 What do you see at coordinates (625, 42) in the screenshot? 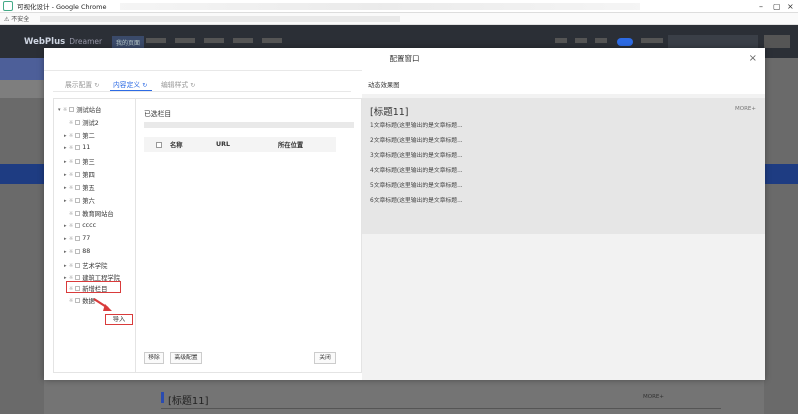
I see `design-toggle` at bounding box center [625, 42].